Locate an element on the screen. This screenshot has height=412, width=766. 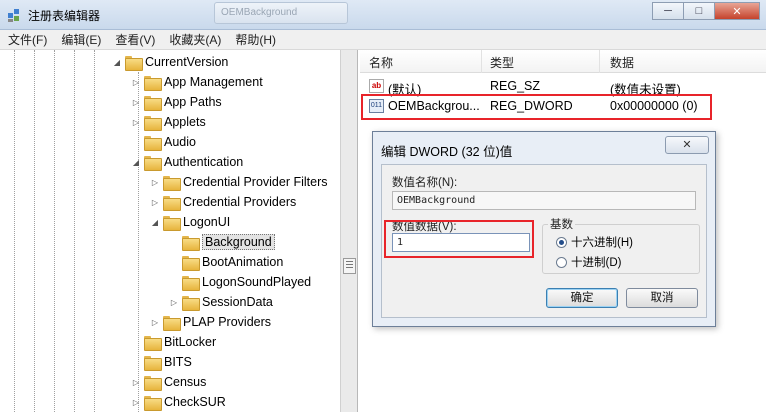
tree-node: ▷ Applets is located at coordinates (168, 122).